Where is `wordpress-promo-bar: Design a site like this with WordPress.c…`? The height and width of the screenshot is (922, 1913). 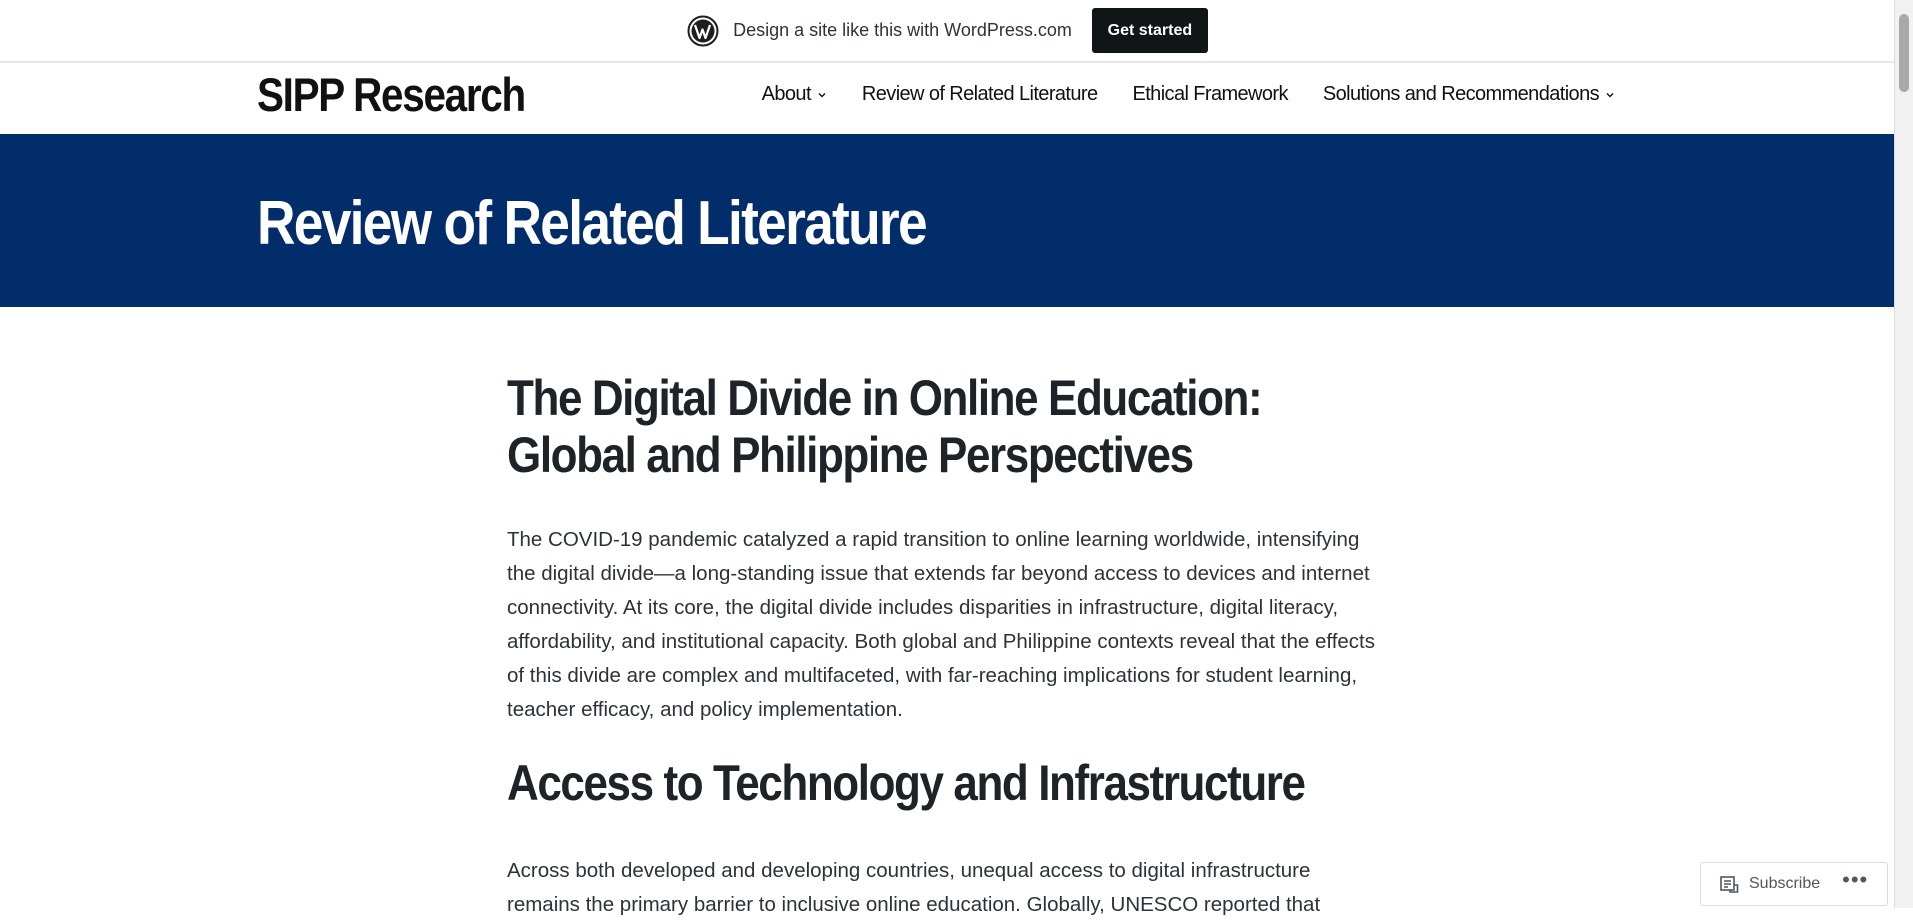 wordpress-promo-bar: Design a site like this with WordPress.c… is located at coordinates (947, 31).